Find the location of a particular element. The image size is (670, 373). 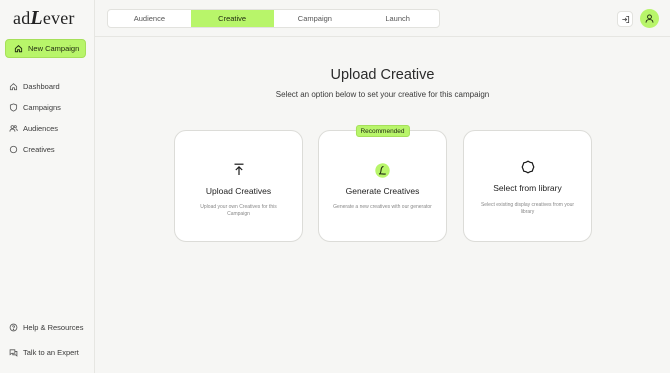

sidebar-item-expert: Talk to an Expert is located at coordinates (46, 352).